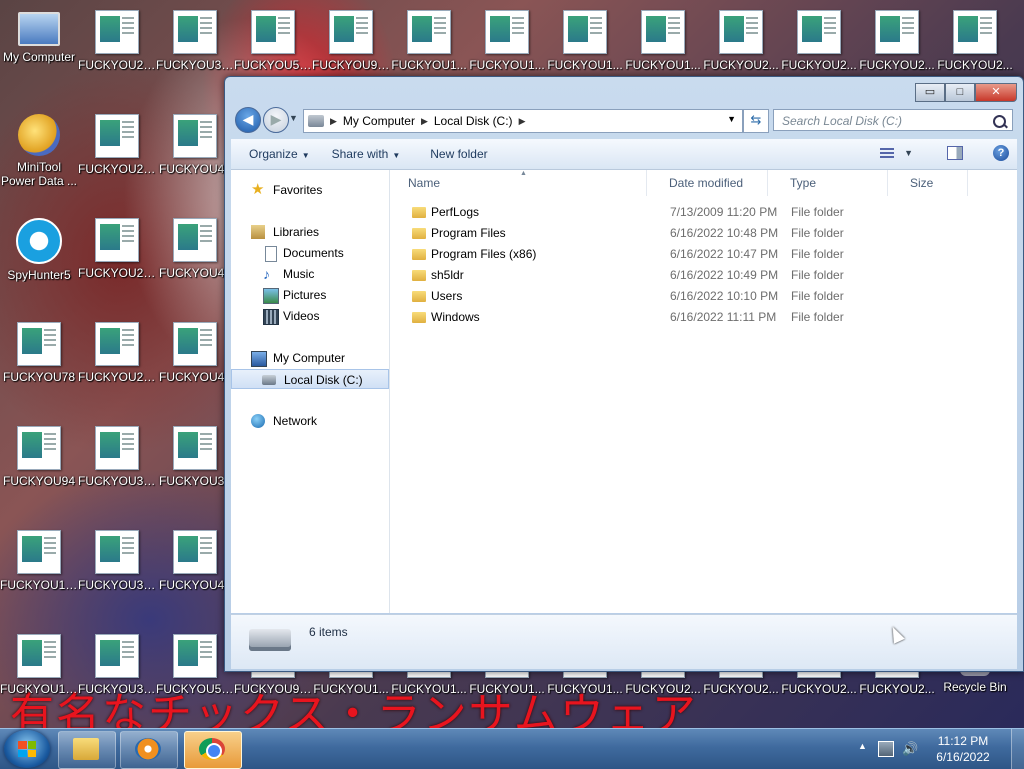  What do you see at coordinates (690, 317) in the screenshot?
I see `file-row: Windows 6/16/2022 11:11 PM File folder` at bounding box center [690, 317].